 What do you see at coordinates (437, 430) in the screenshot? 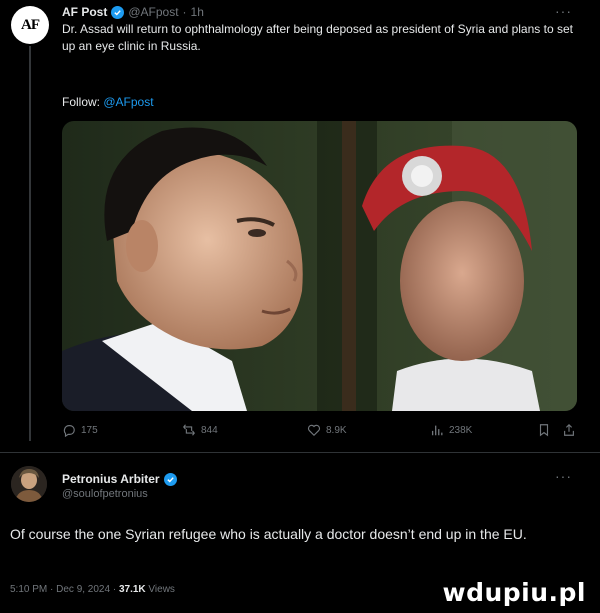
I see `views-icon` at bounding box center [437, 430].